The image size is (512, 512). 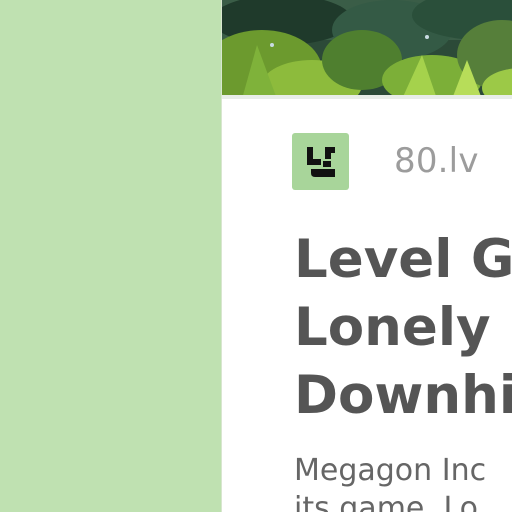 I want to click on snippet-line: its game, Lo, so click(x=386, y=501).